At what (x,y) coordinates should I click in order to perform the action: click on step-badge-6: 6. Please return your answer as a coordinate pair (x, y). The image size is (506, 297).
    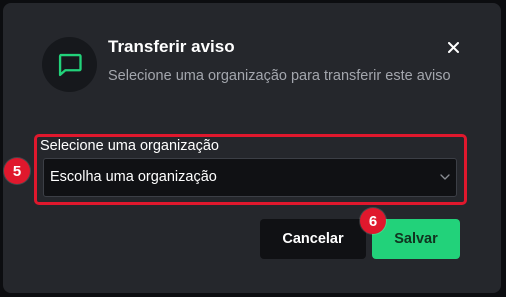
    Looking at the image, I should click on (373, 221).